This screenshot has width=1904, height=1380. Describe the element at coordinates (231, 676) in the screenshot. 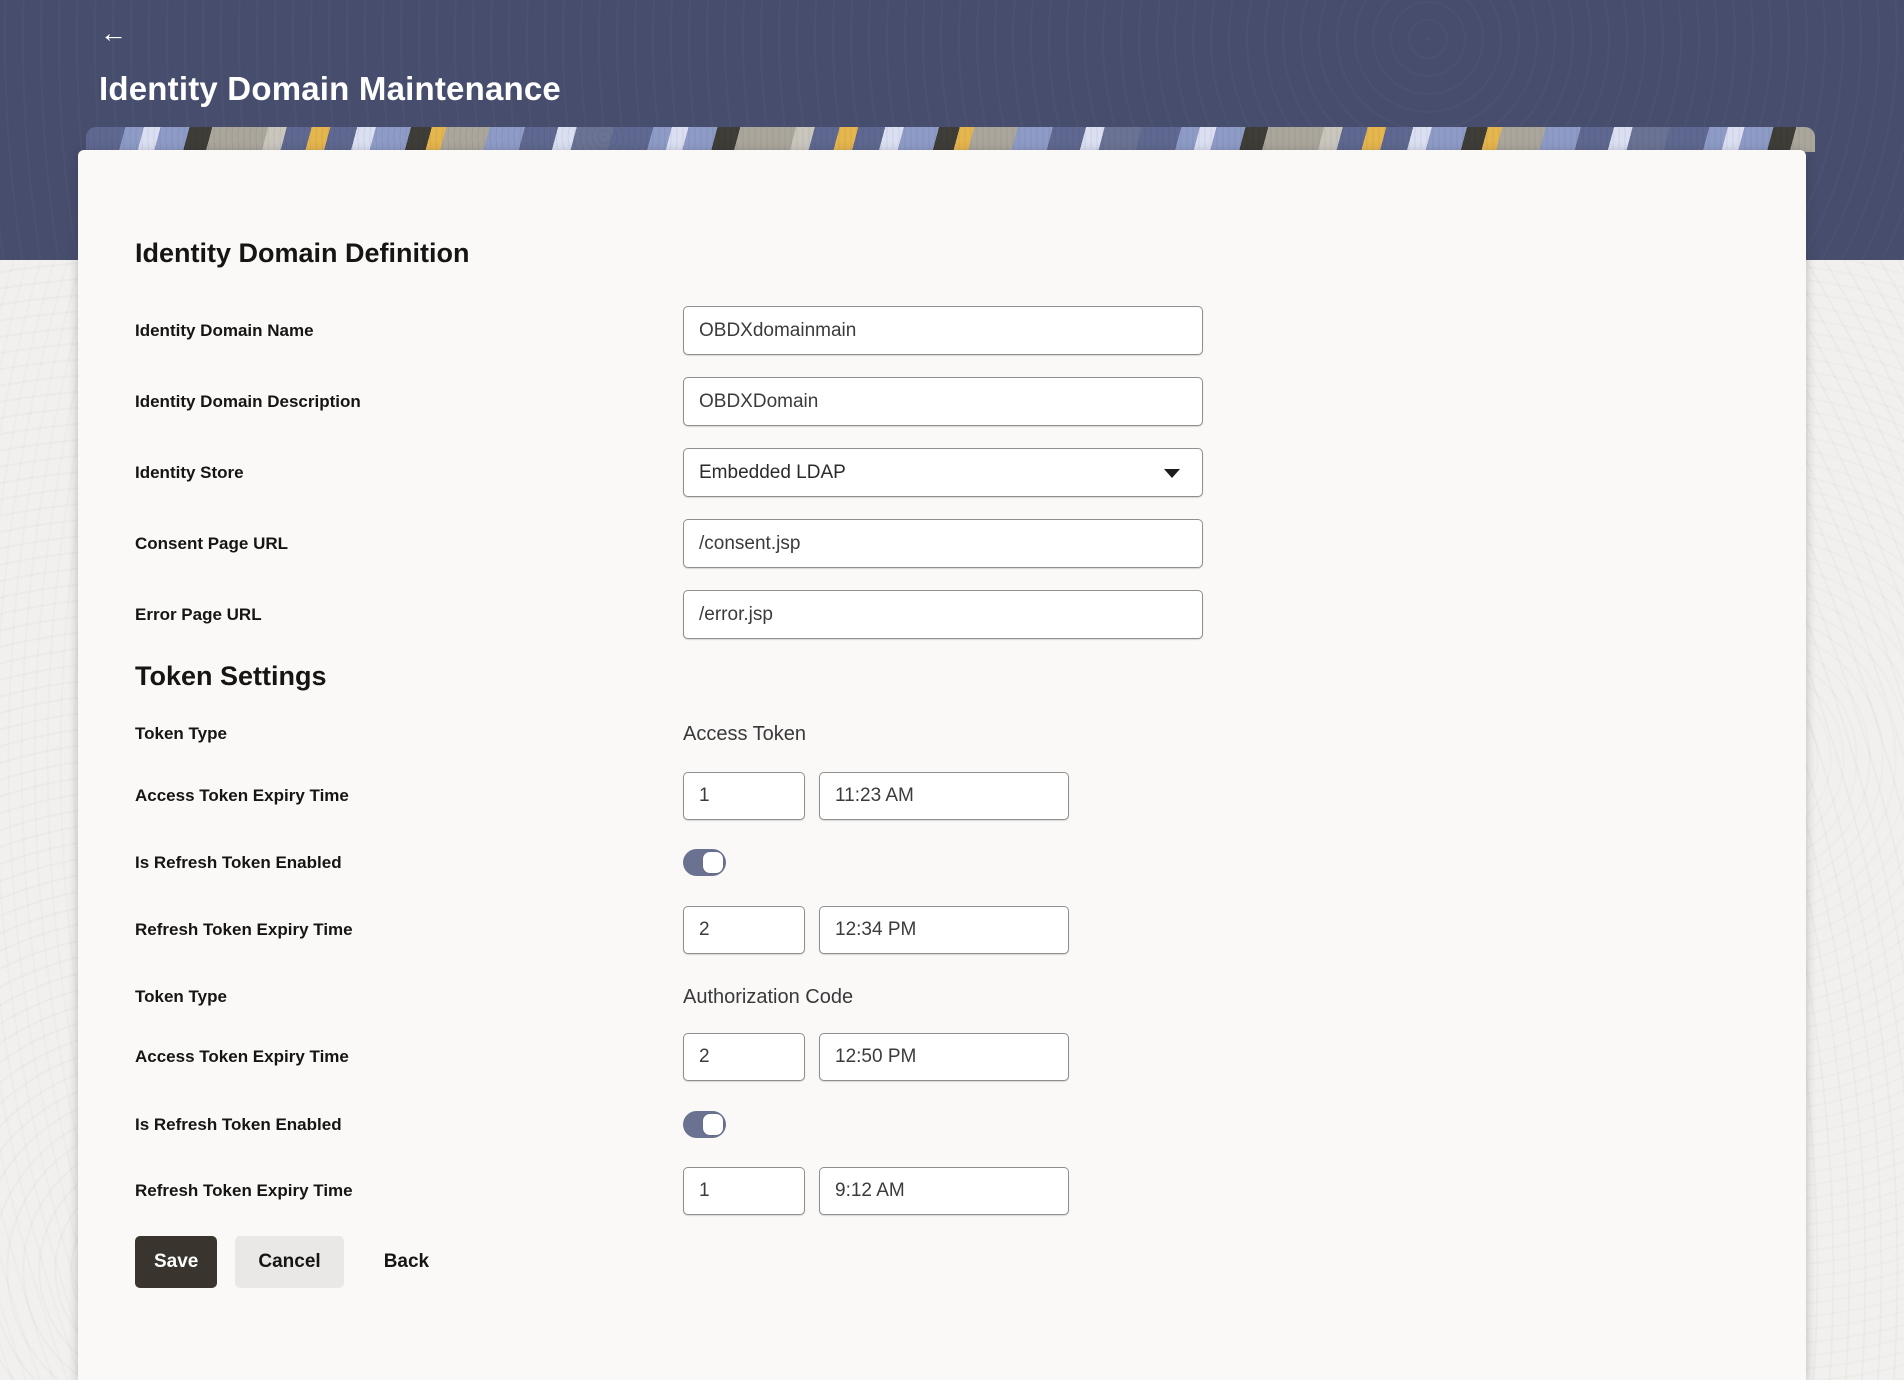

I see `token-settings-section-heading: Token Settings` at that location.